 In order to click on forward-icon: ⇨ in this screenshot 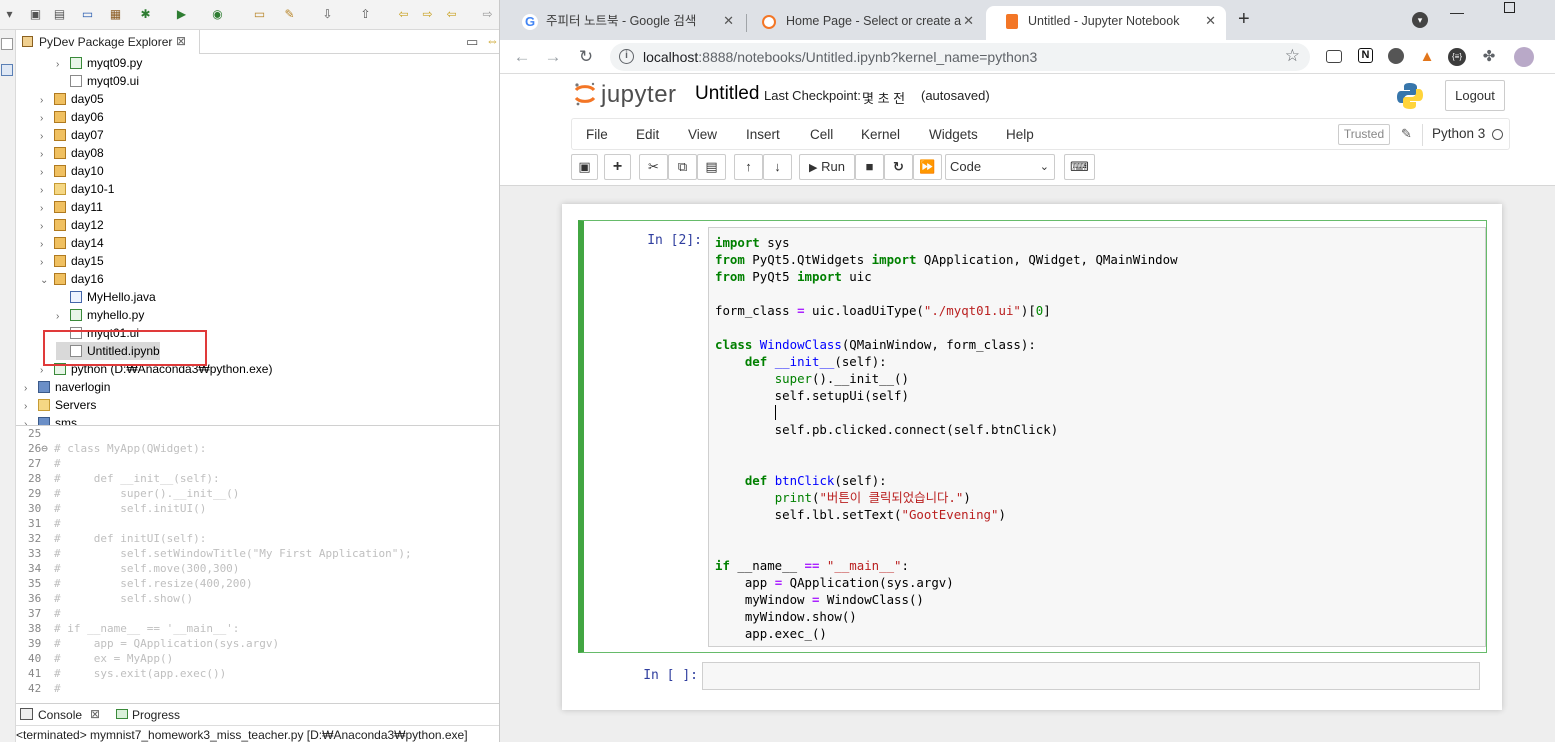, I will do `click(487, 14)`.